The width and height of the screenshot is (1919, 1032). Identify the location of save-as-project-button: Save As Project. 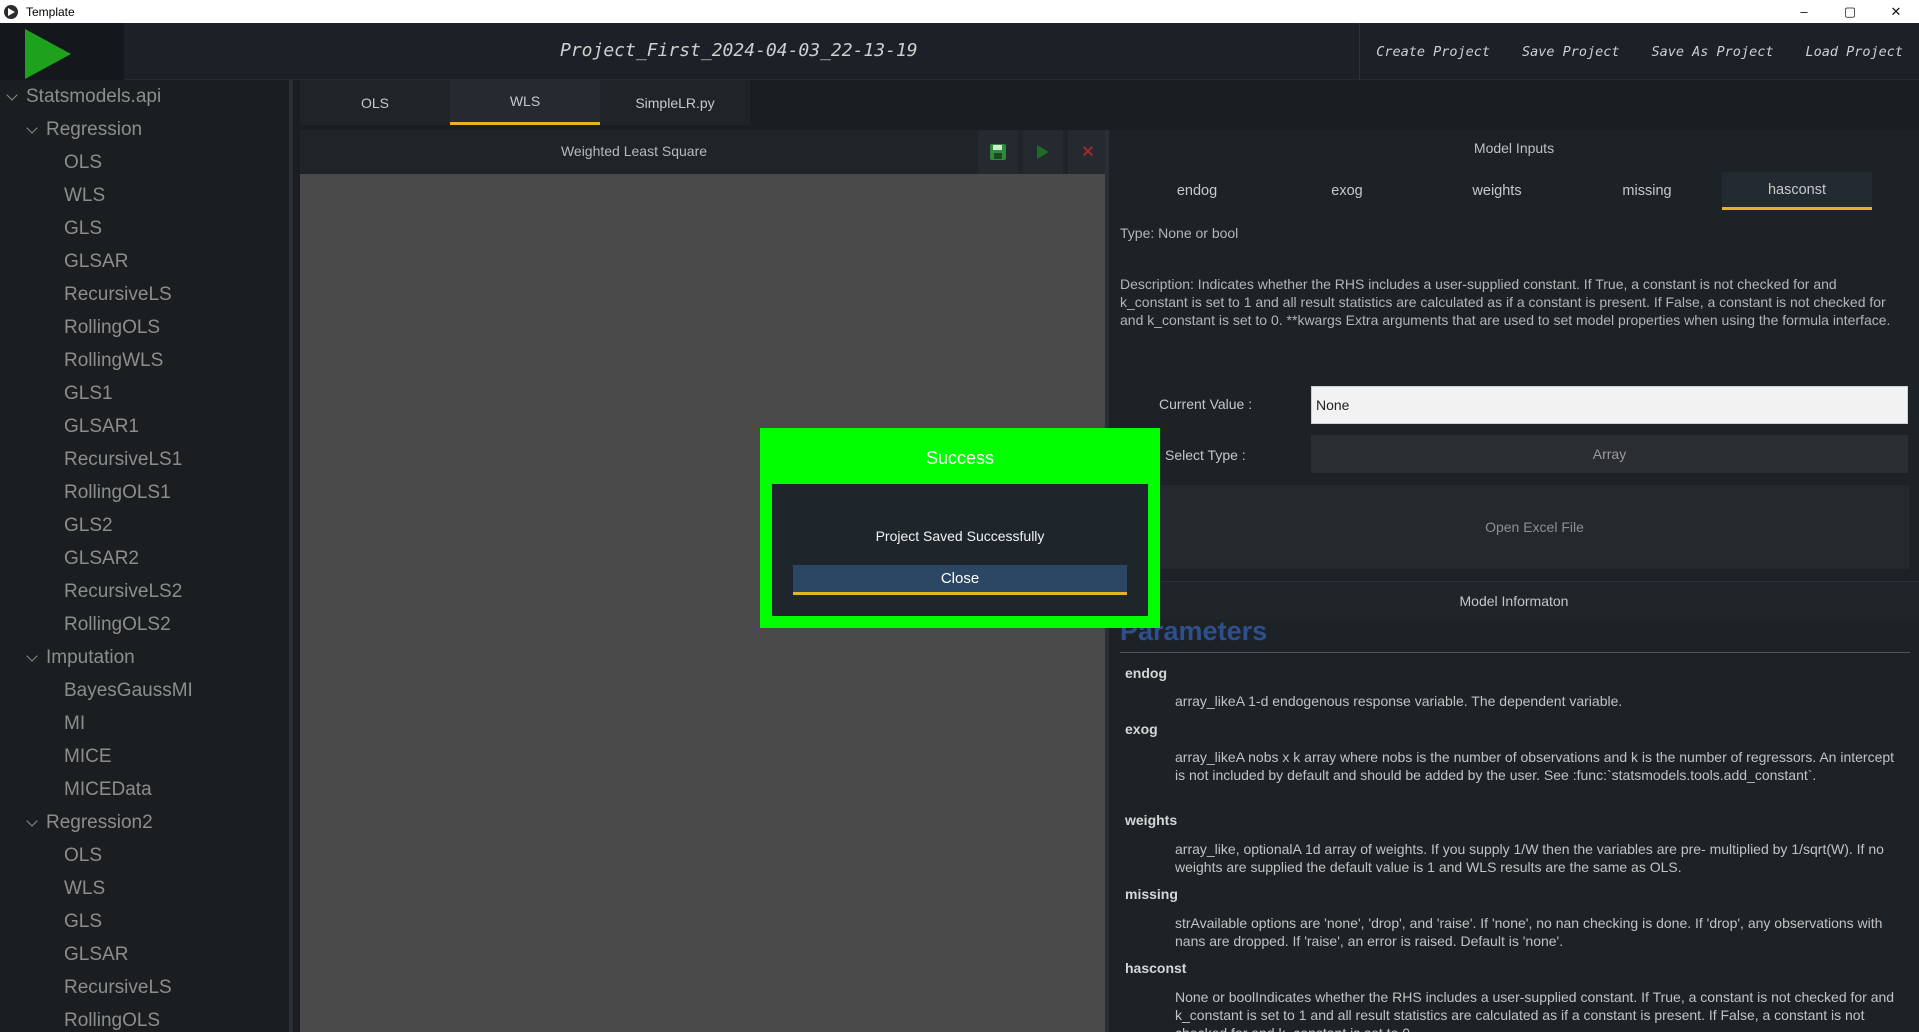
(1713, 52).